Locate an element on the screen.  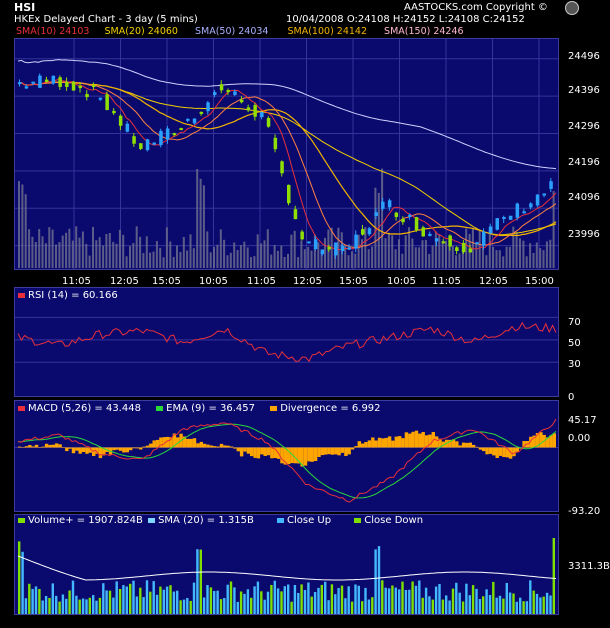
rsi-legend: RSI (14) = 60.166 is located at coordinates (68, 296).